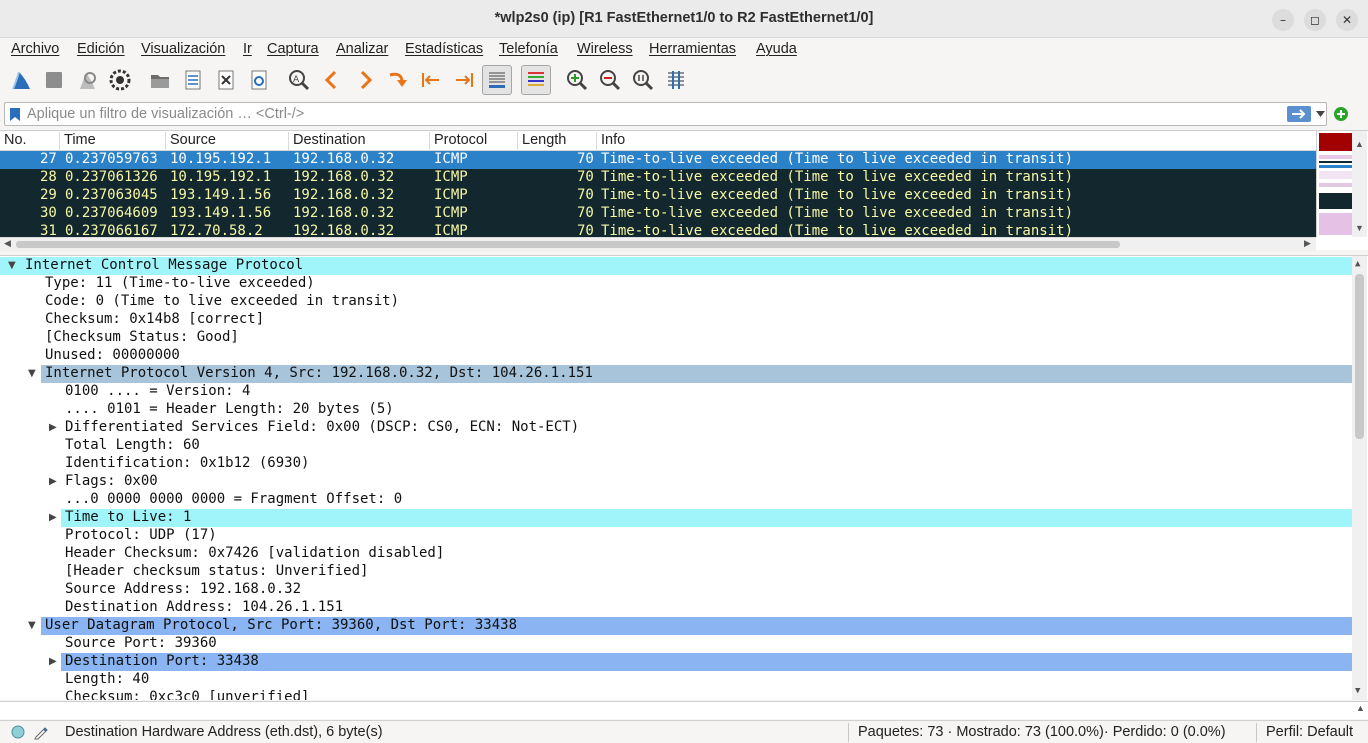 The height and width of the screenshot is (743, 1368). I want to click on start-capture-icon, so click(21, 80).